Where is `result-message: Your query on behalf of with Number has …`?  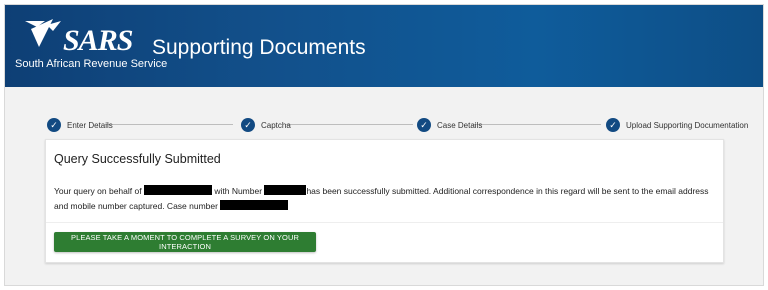
result-message: Your query on behalf of with Number has … is located at coordinates (384, 199).